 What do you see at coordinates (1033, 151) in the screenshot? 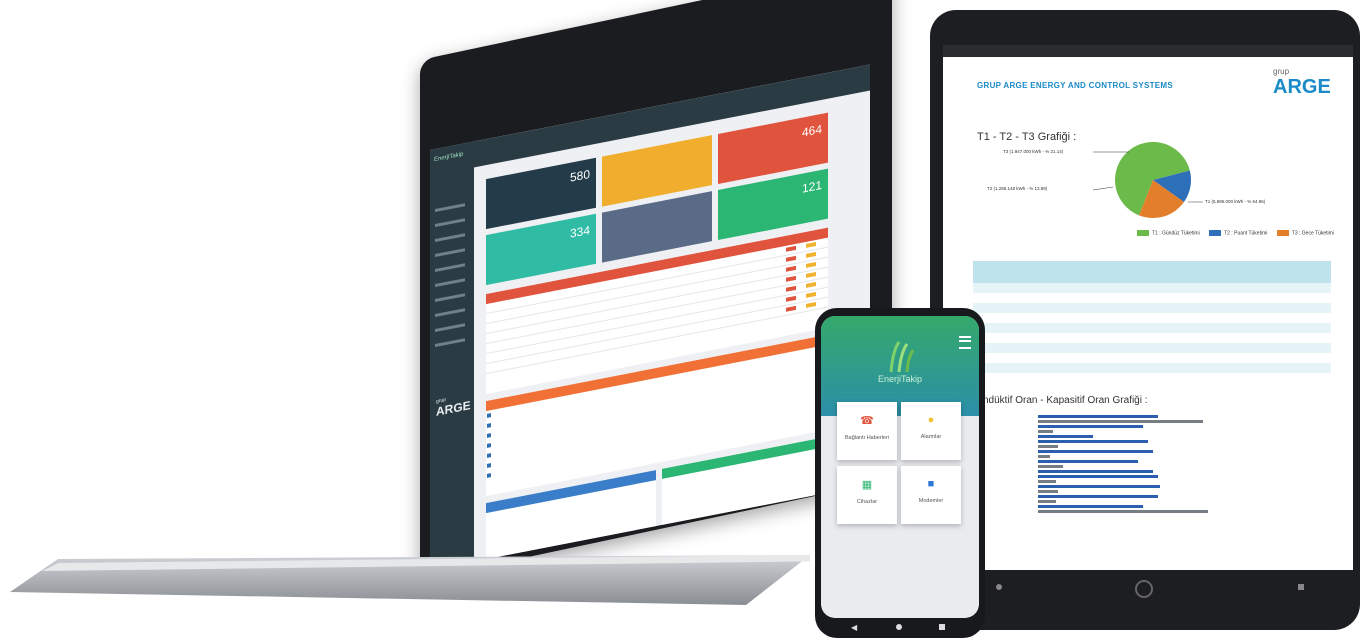
I see `pie-label-t3: T3 (1.947.000 kWh - % 21.14)` at bounding box center [1033, 151].